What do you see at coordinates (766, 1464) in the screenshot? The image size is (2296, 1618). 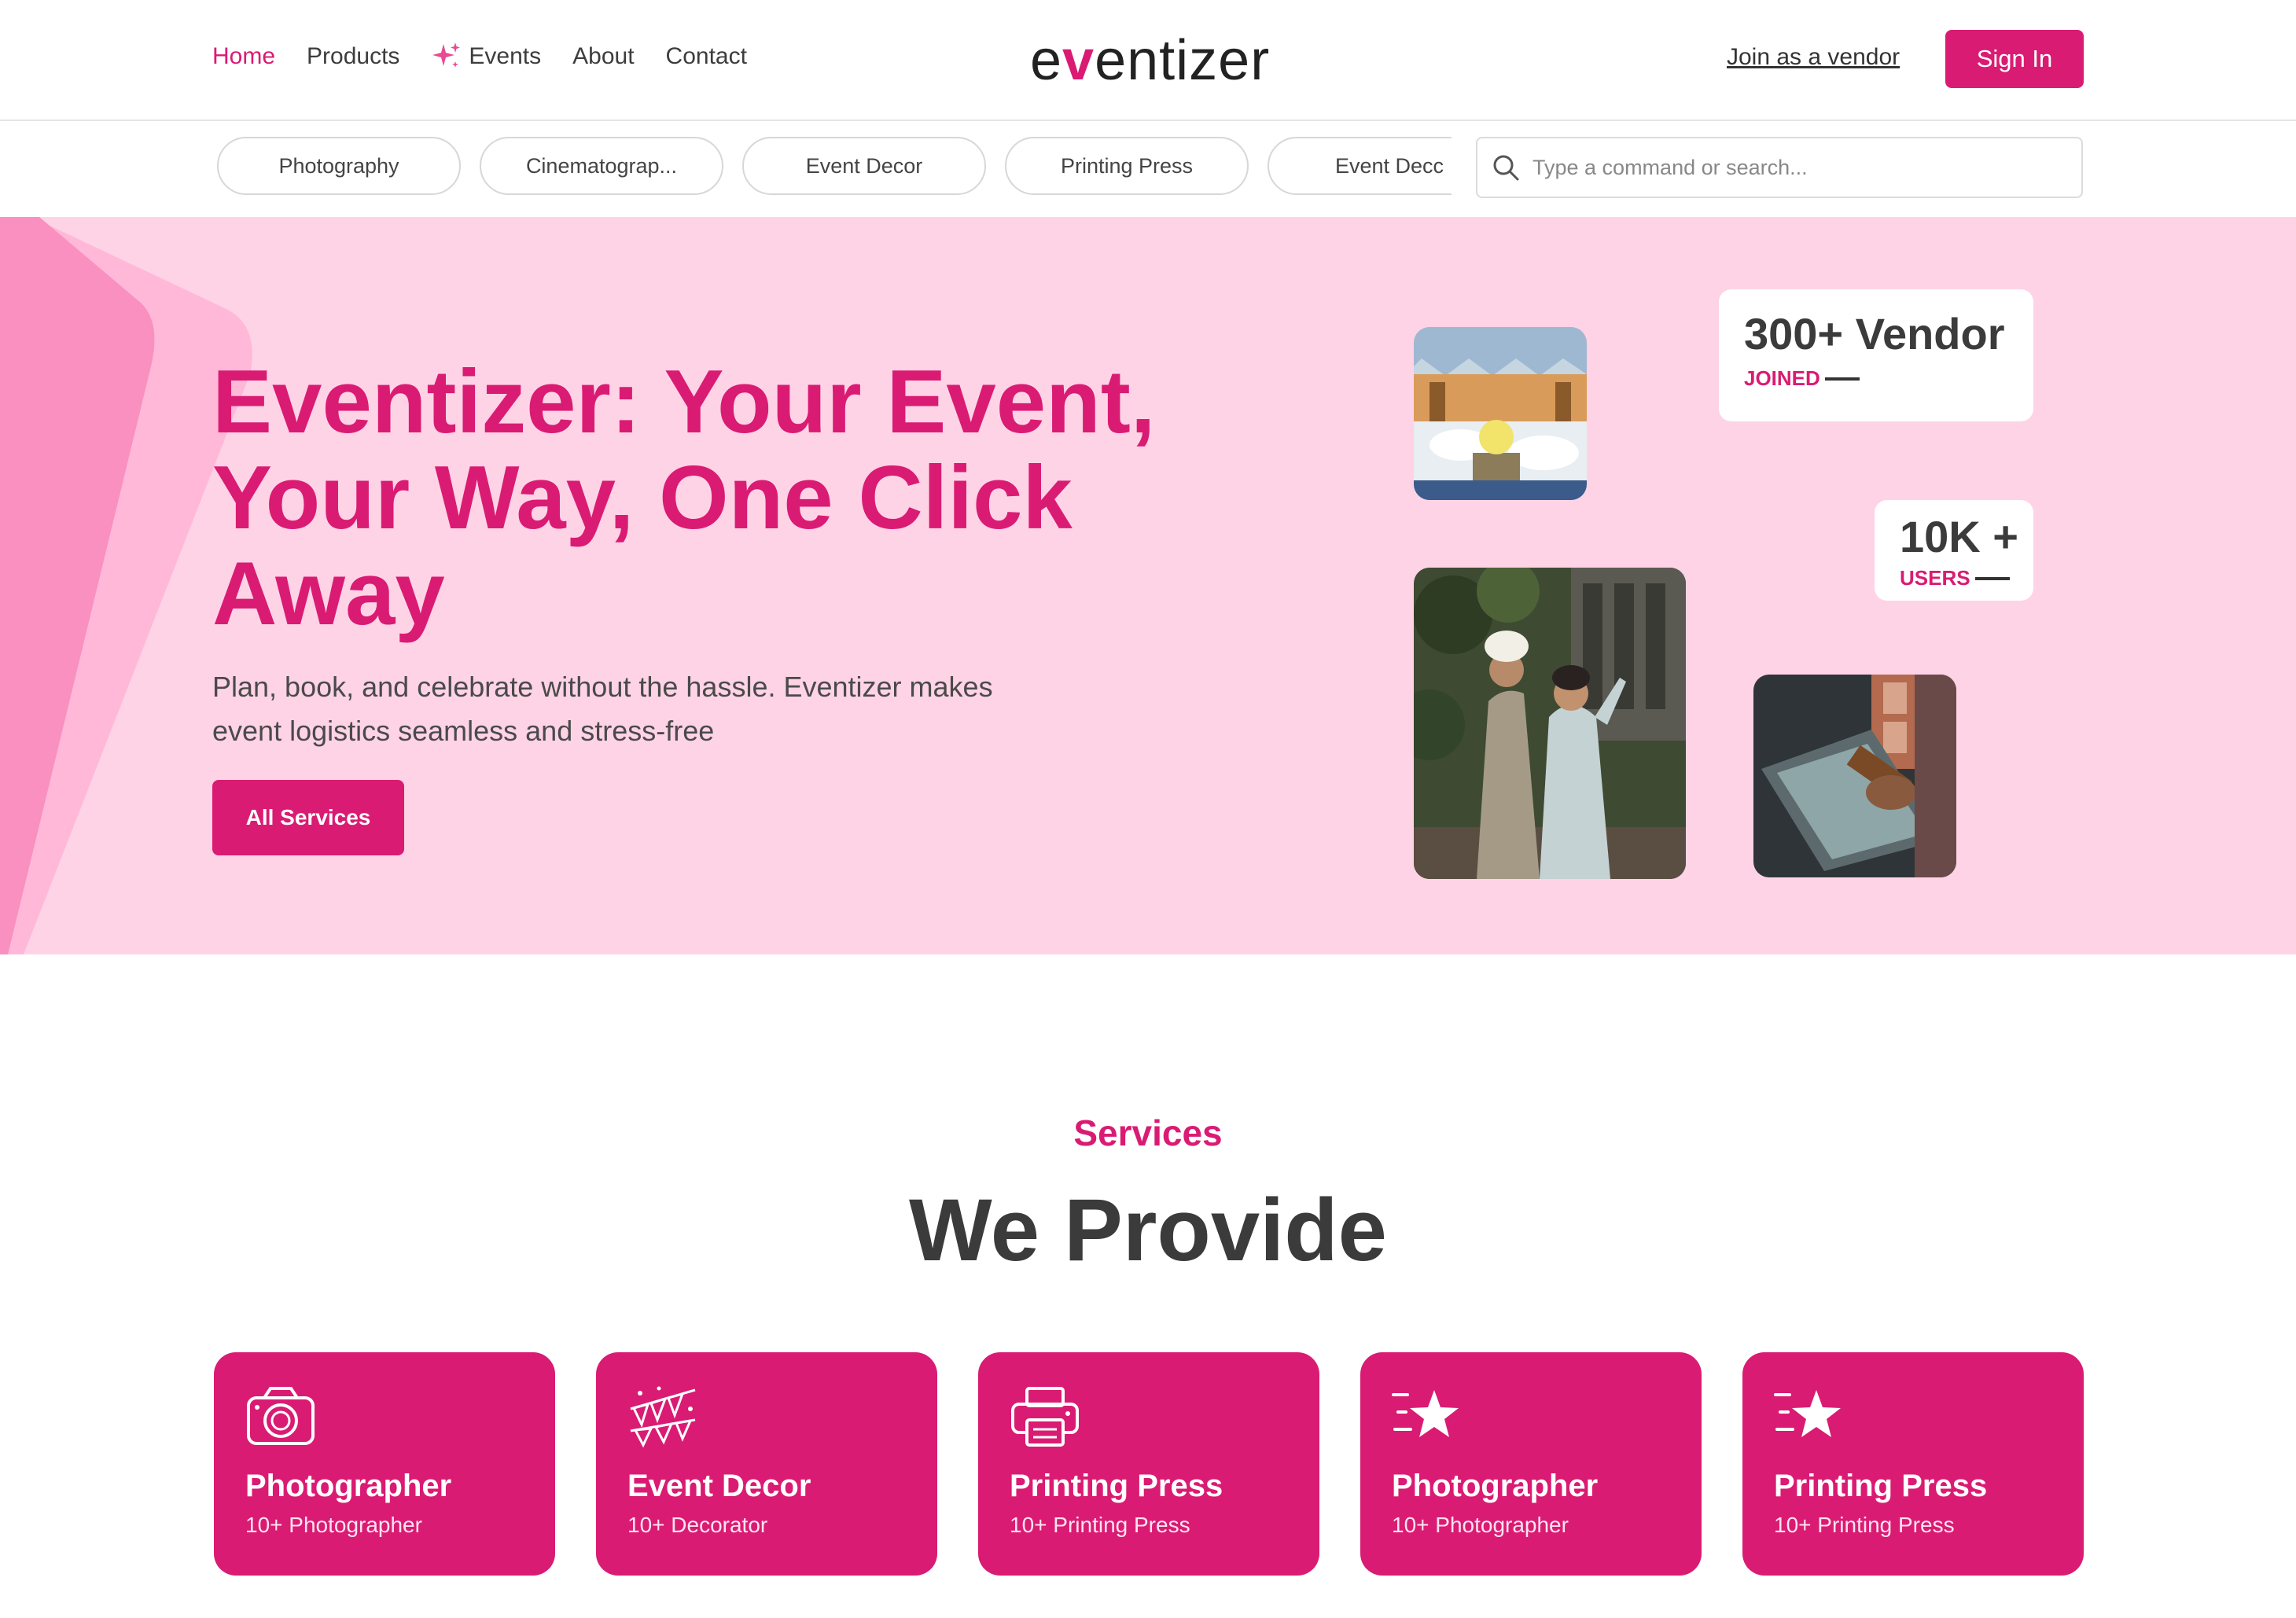 I see `service-card: Event Decor 10+ Decorator` at bounding box center [766, 1464].